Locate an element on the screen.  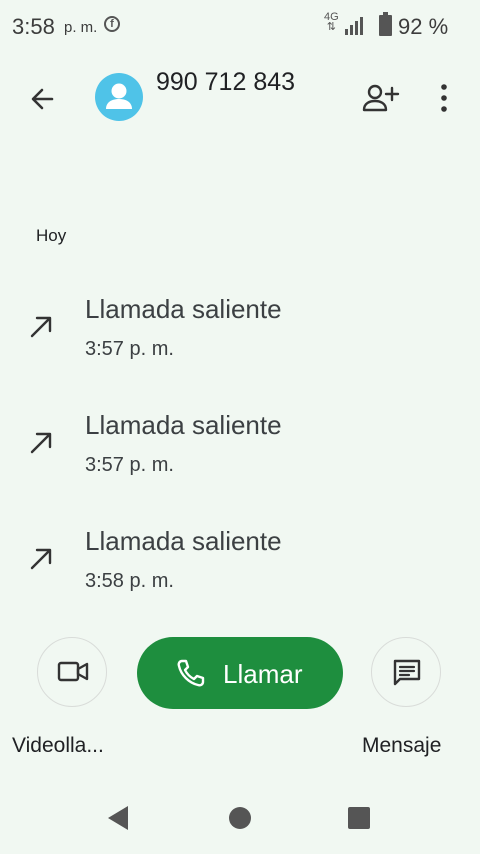
more-vert-icon is located at coordinates (444, 98).